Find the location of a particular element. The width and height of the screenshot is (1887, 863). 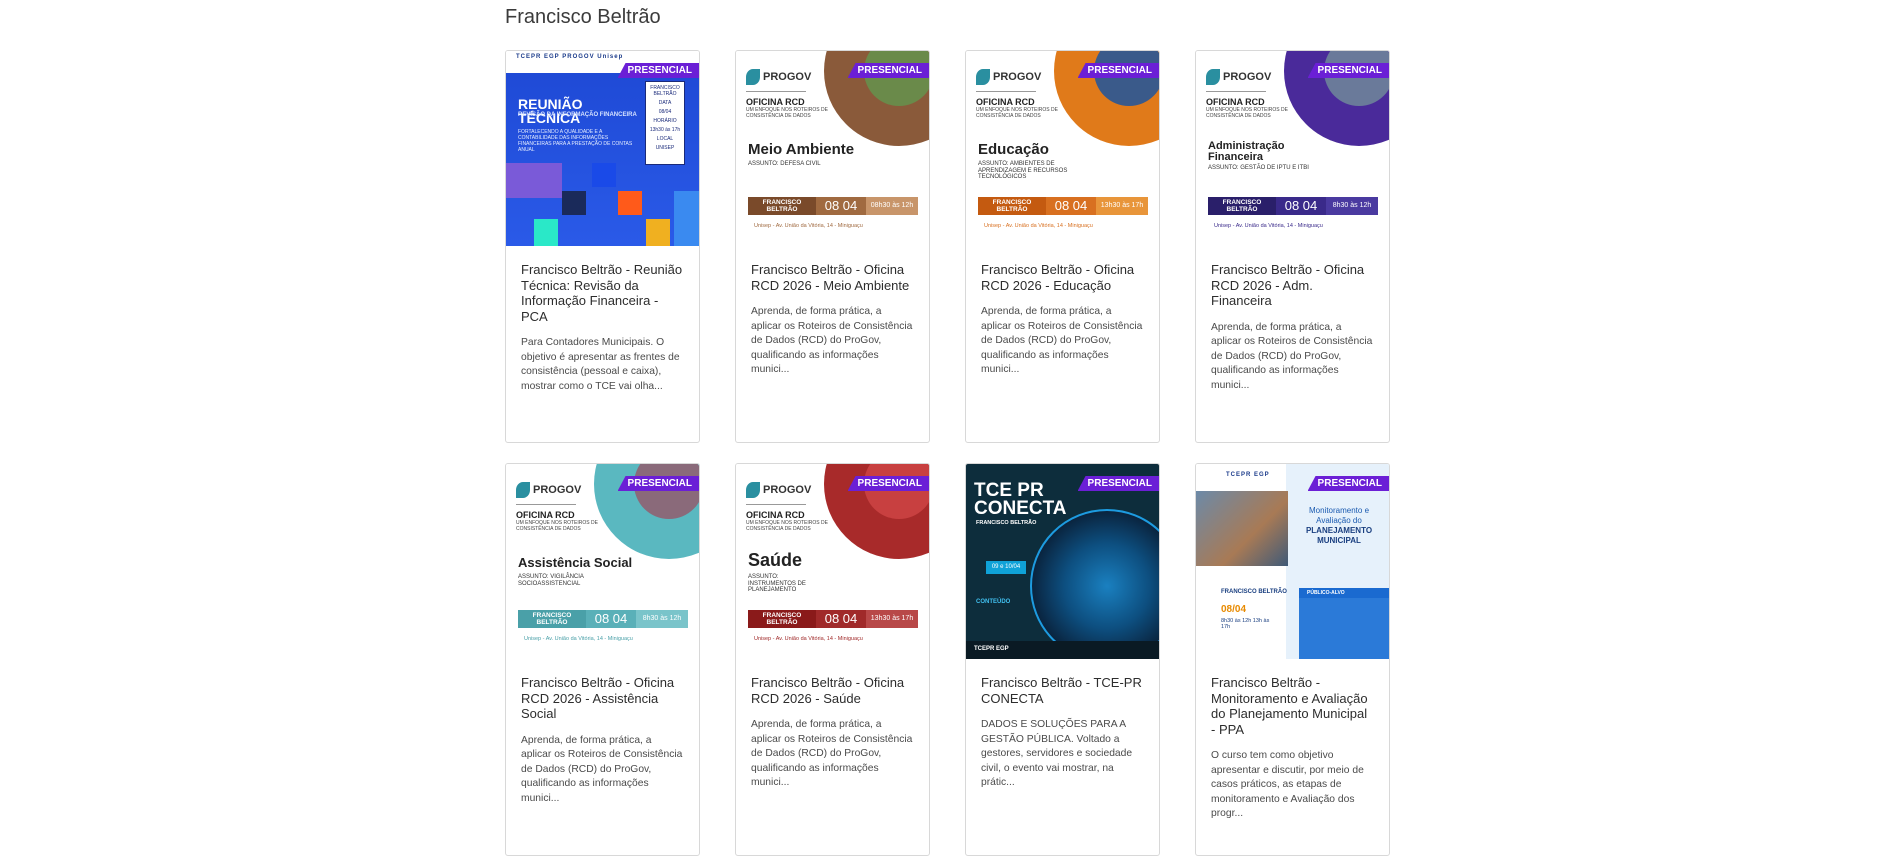

tce-conecta-logo: TCE PR CONECTA is located at coordinates (1020, 500).